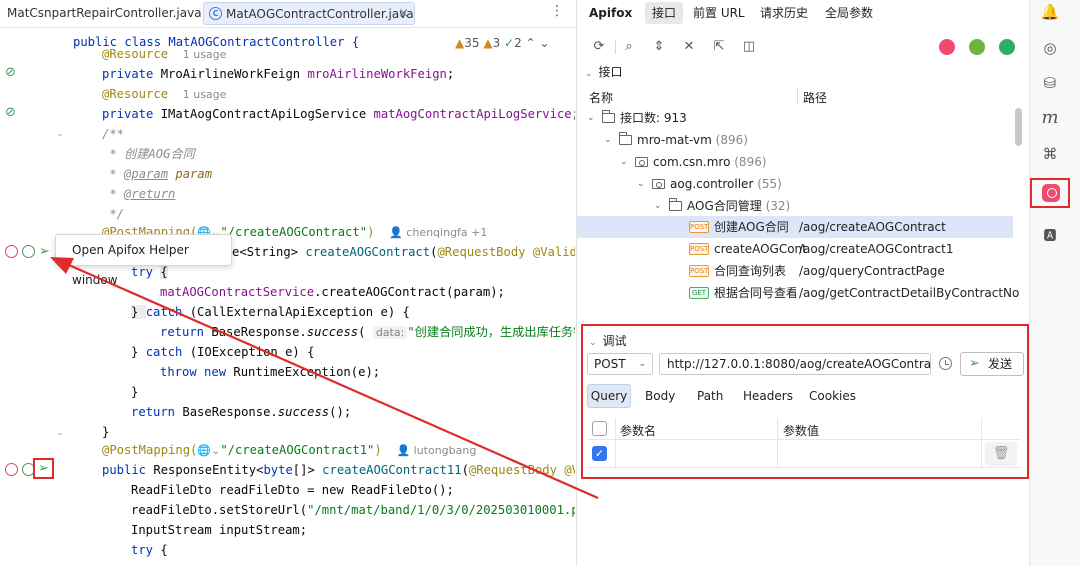 This screenshot has height=566, width=1080. I want to click on column-divider, so click(797, 96).